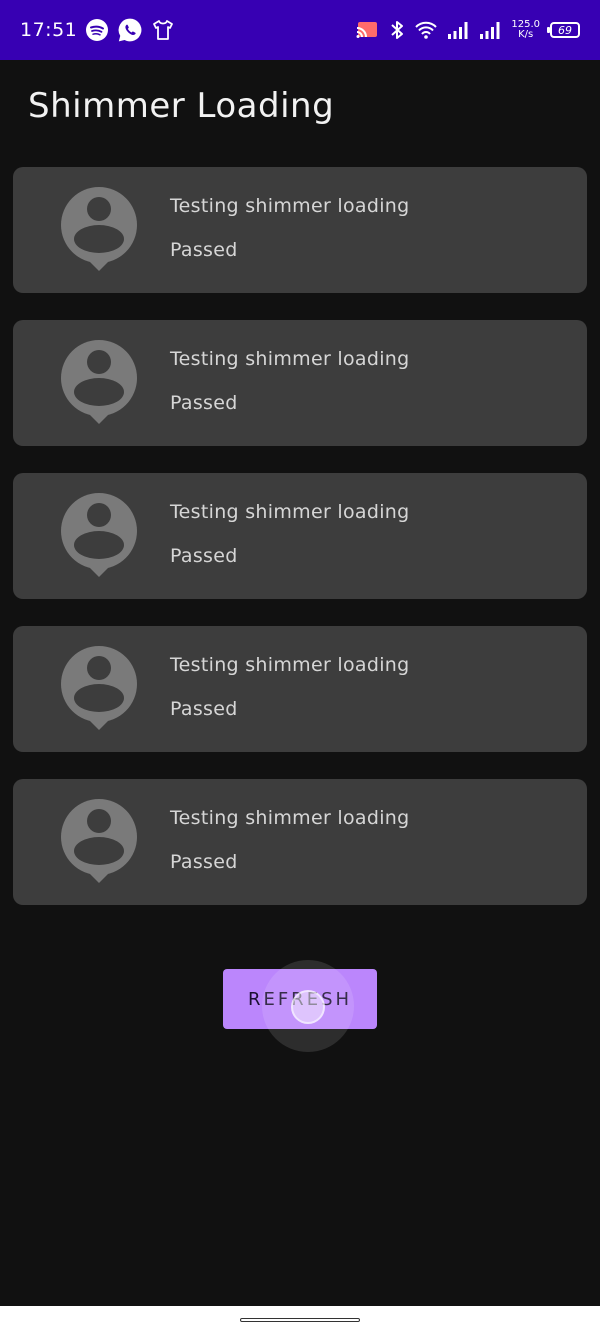 This screenshot has width=600, height=1332. I want to click on network-speed: 125.0 K/s, so click(525, 30).